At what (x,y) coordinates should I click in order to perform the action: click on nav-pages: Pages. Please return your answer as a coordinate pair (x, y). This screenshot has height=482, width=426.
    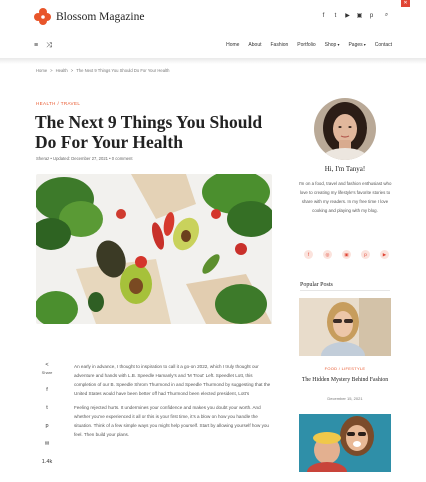
    Looking at the image, I should click on (356, 45).